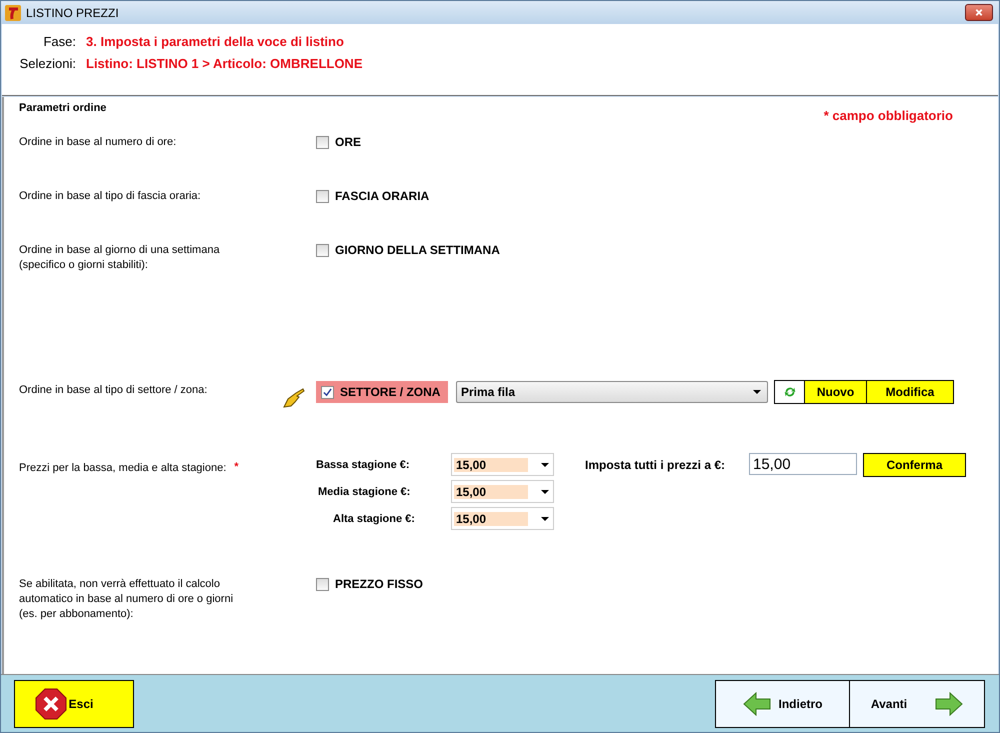 Image resolution: width=1000 pixels, height=733 pixels. I want to click on checkbox-label: ORE, so click(348, 142).